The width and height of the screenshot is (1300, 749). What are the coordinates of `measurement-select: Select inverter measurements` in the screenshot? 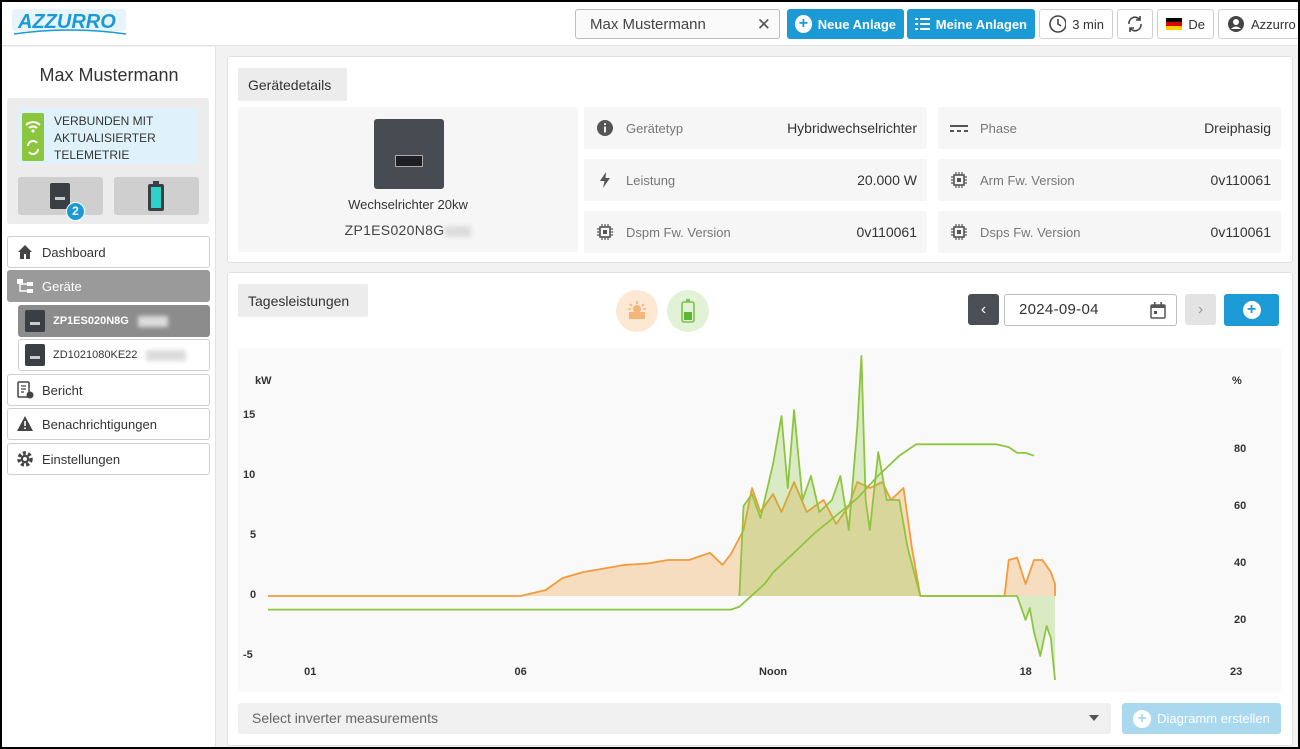 It's located at (674, 718).